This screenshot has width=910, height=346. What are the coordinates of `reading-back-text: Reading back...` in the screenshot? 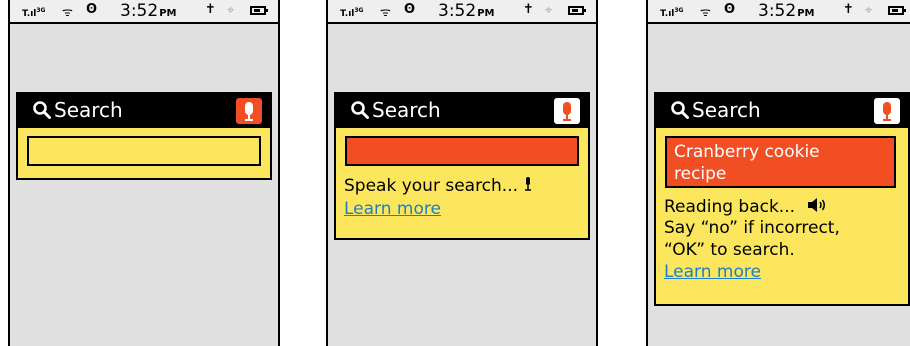 It's located at (746, 207).